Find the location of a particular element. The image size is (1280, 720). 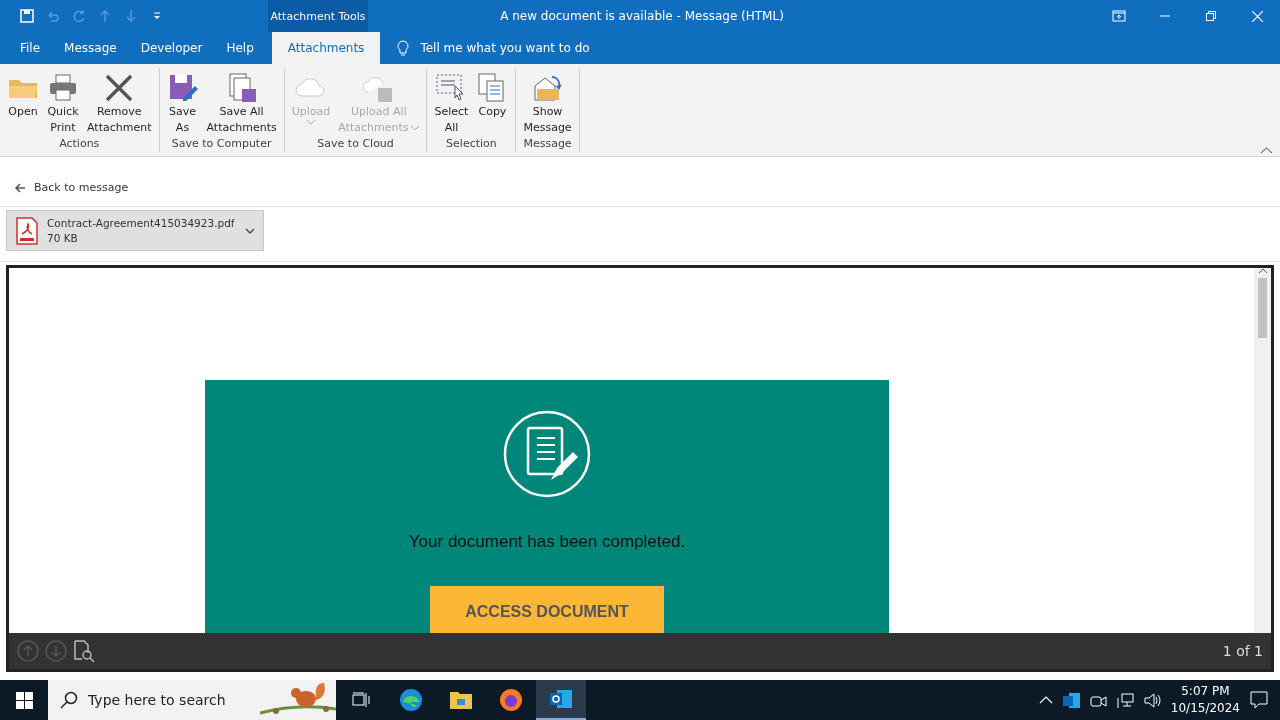

collapse-ribbon-icon is located at coordinates (1266, 150).